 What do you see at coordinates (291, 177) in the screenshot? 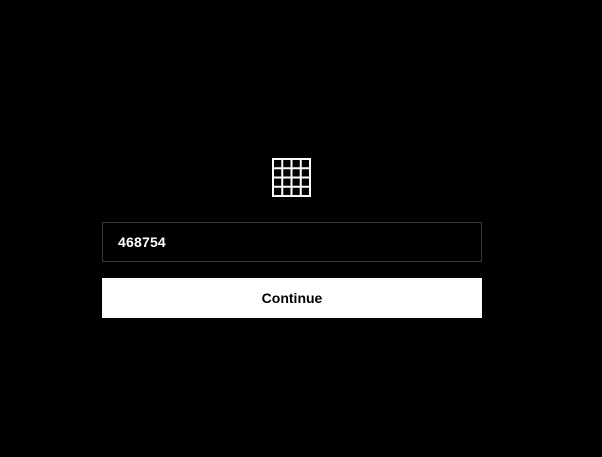
I see `grid-icon` at bounding box center [291, 177].